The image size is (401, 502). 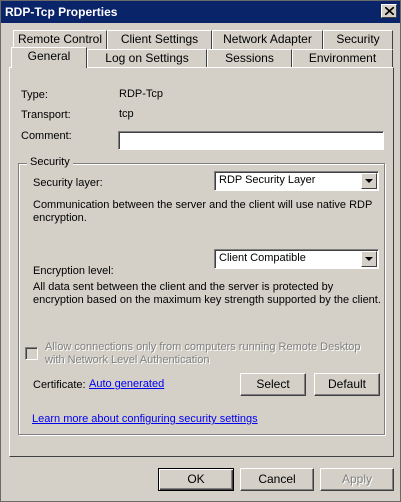 What do you see at coordinates (200, 12) in the screenshot?
I see `title-bar: RDP-Tcp Properties` at bounding box center [200, 12].